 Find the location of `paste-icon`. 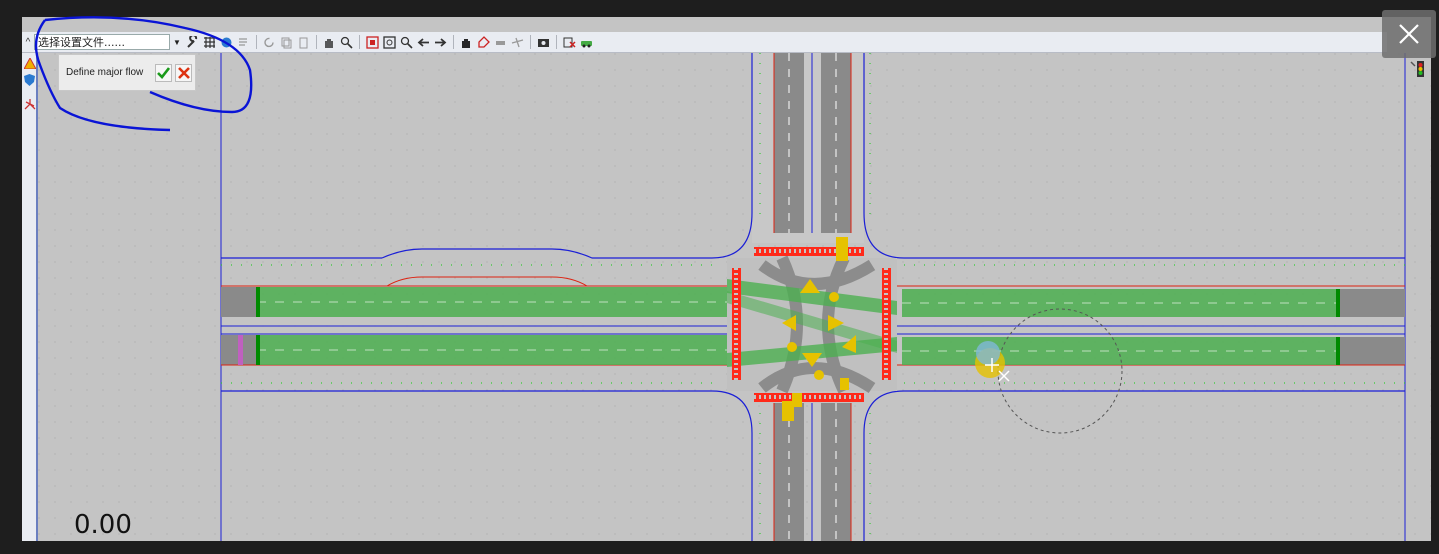

paste-icon is located at coordinates (303, 42).